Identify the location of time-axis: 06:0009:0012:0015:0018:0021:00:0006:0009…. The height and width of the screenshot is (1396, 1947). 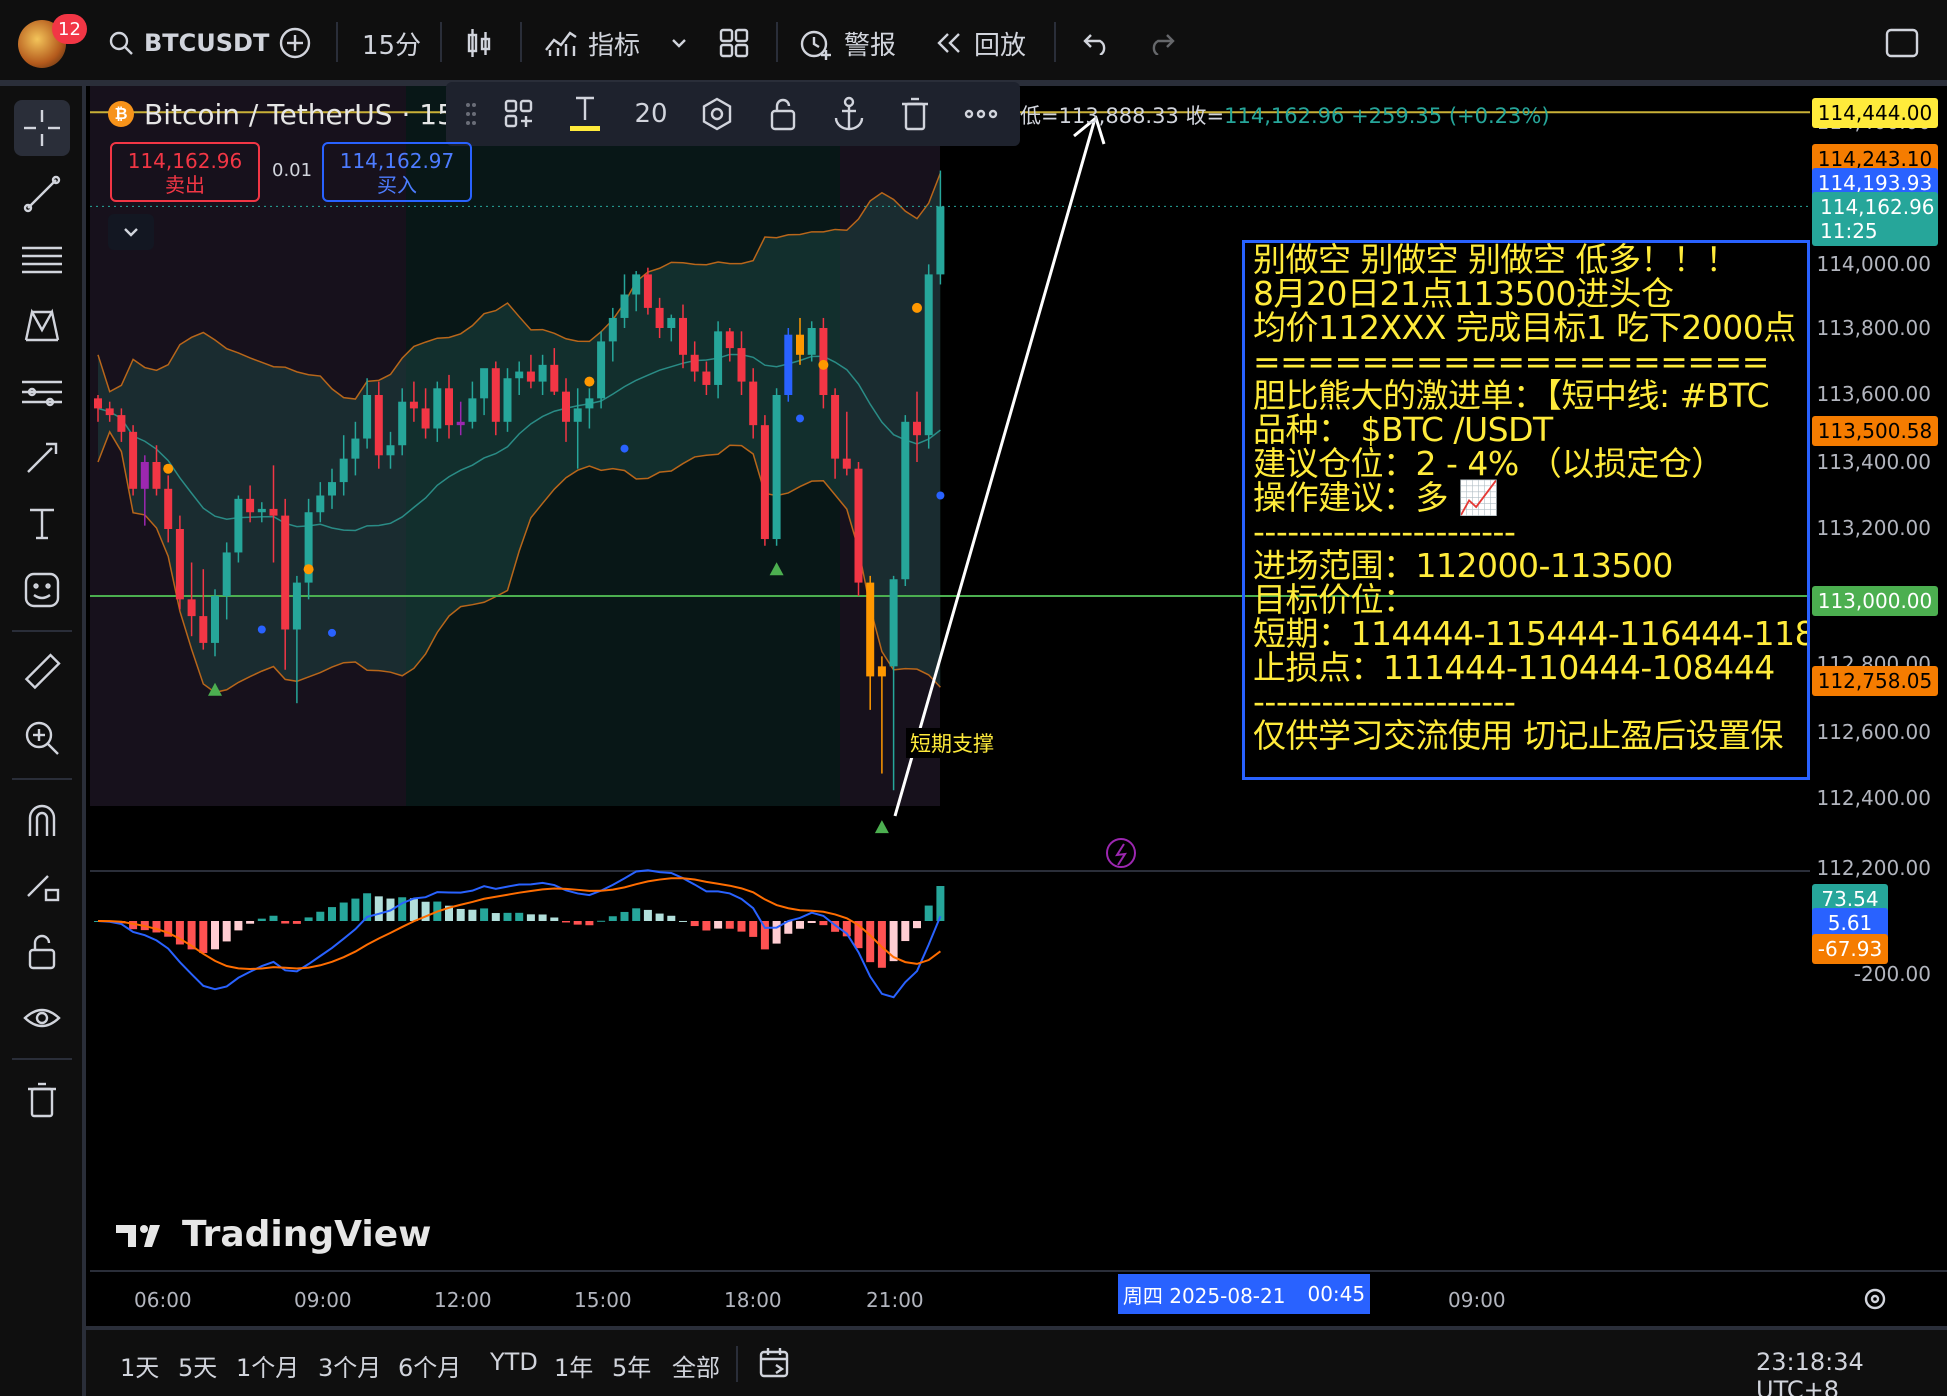
(1018, 1298).